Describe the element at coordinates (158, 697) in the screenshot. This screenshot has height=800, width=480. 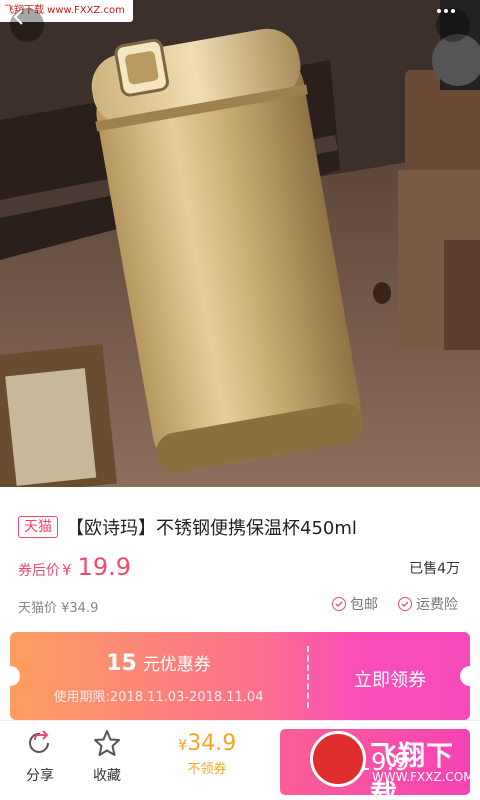
I see `coupon-period: 使用期限:2018.11.03-2018.11.04` at that location.